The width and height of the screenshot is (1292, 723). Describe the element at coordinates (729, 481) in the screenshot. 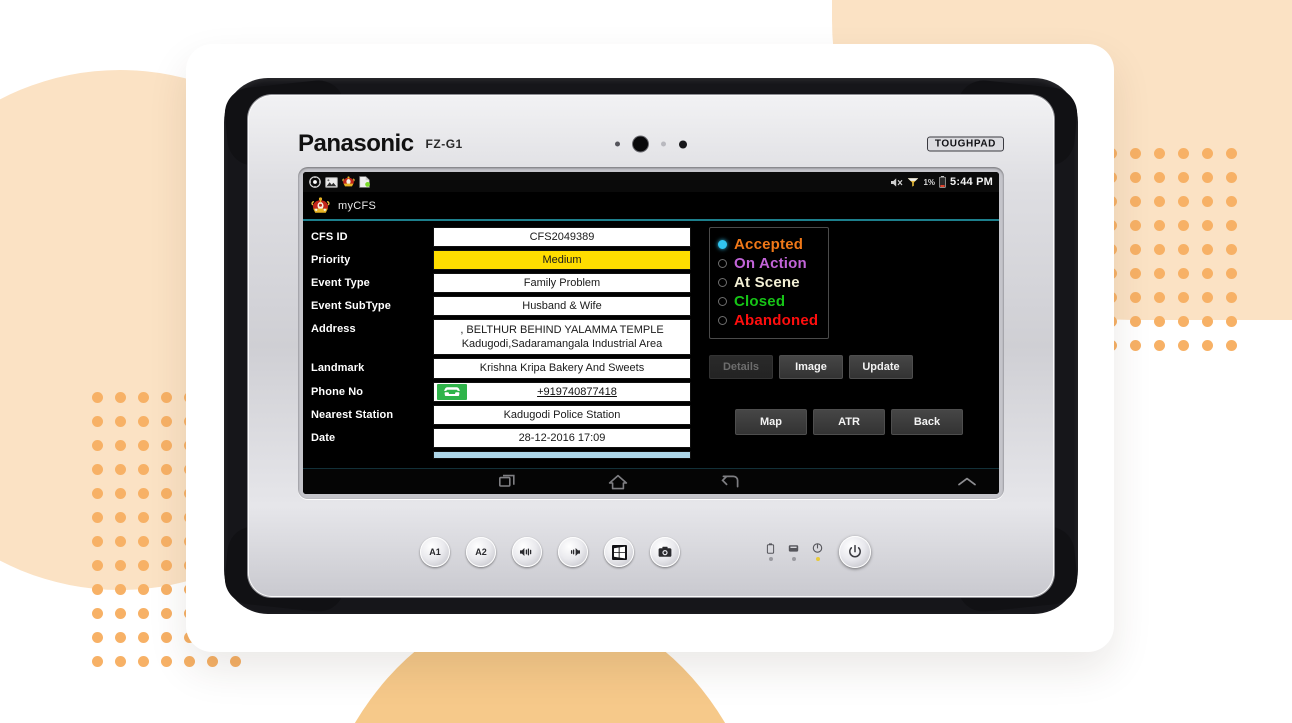

I see `back-icon` at that location.